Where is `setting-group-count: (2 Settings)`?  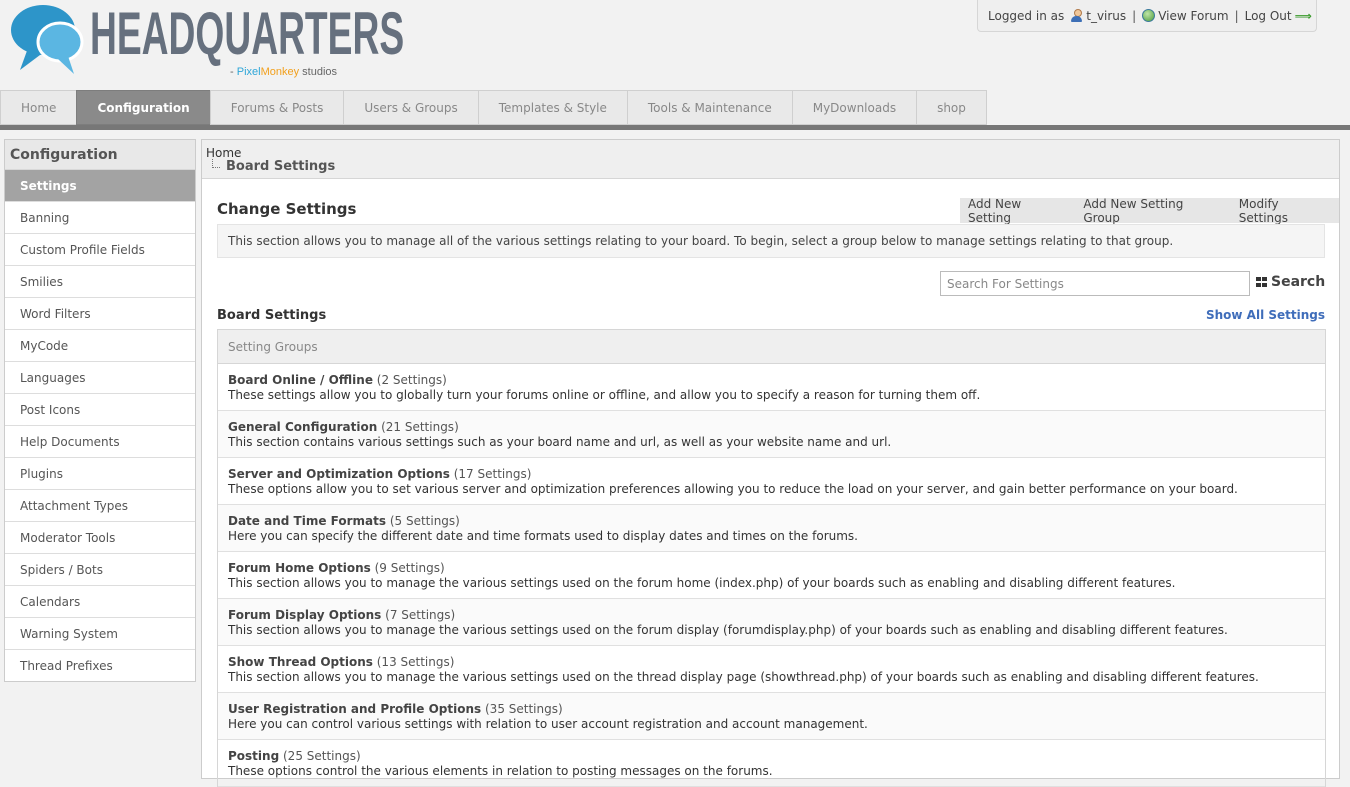 setting-group-count: (2 Settings) is located at coordinates (411, 380).